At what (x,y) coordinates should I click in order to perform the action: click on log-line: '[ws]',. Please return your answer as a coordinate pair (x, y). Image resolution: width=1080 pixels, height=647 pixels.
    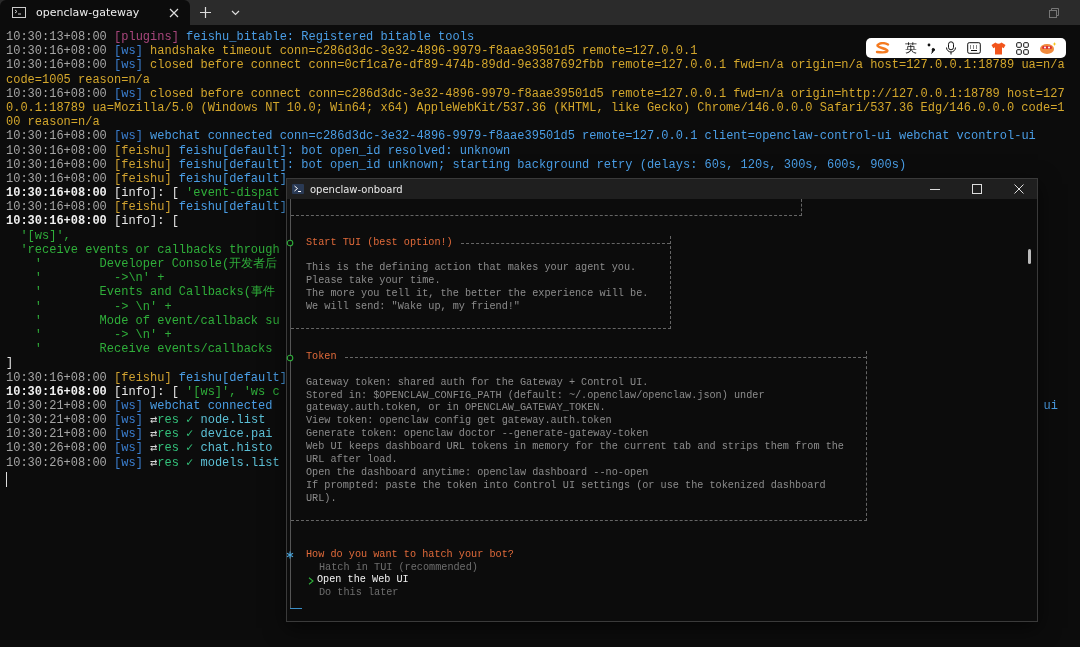
    Looking at the image, I should click on (45, 235).